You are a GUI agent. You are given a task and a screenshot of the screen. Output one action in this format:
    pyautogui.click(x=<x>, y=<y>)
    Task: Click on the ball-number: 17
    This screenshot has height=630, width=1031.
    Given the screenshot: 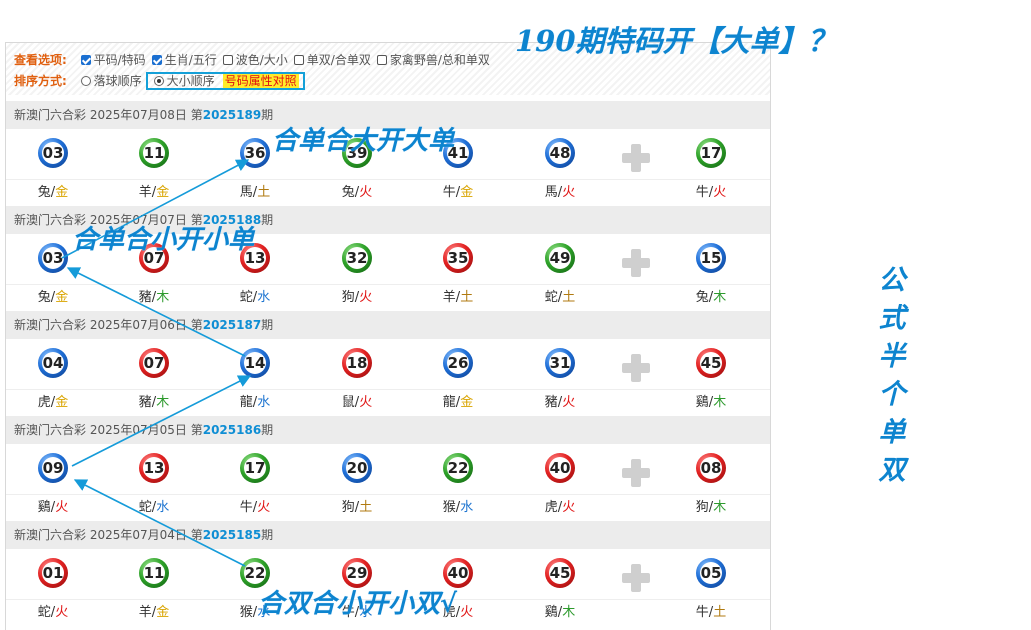 What is the action you would take?
    pyautogui.click(x=255, y=468)
    